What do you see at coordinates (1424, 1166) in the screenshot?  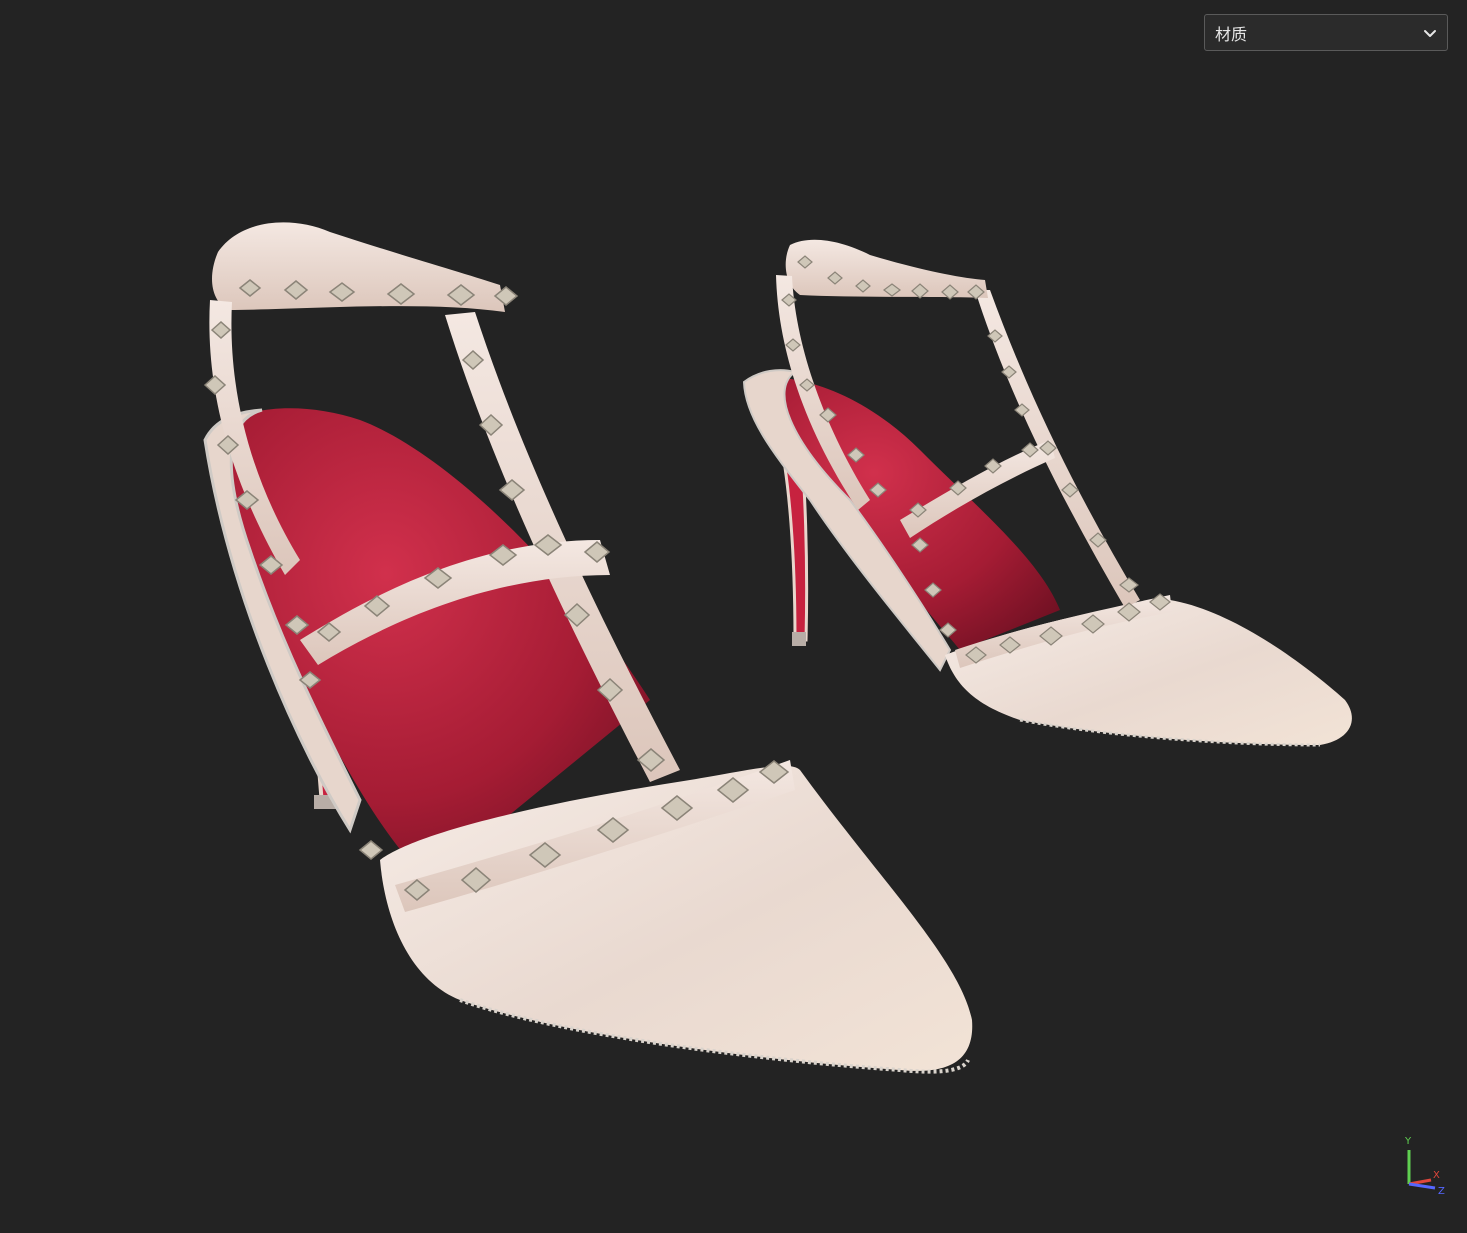 I see `axis-gizmo: Y X Z` at bounding box center [1424, 1166].